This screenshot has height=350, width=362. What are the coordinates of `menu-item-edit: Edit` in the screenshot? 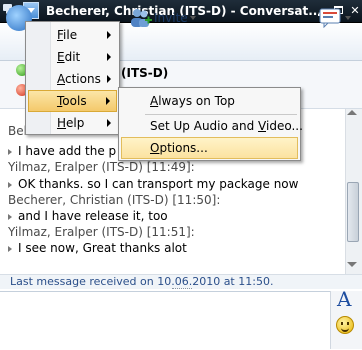 It's located at (72, 57).